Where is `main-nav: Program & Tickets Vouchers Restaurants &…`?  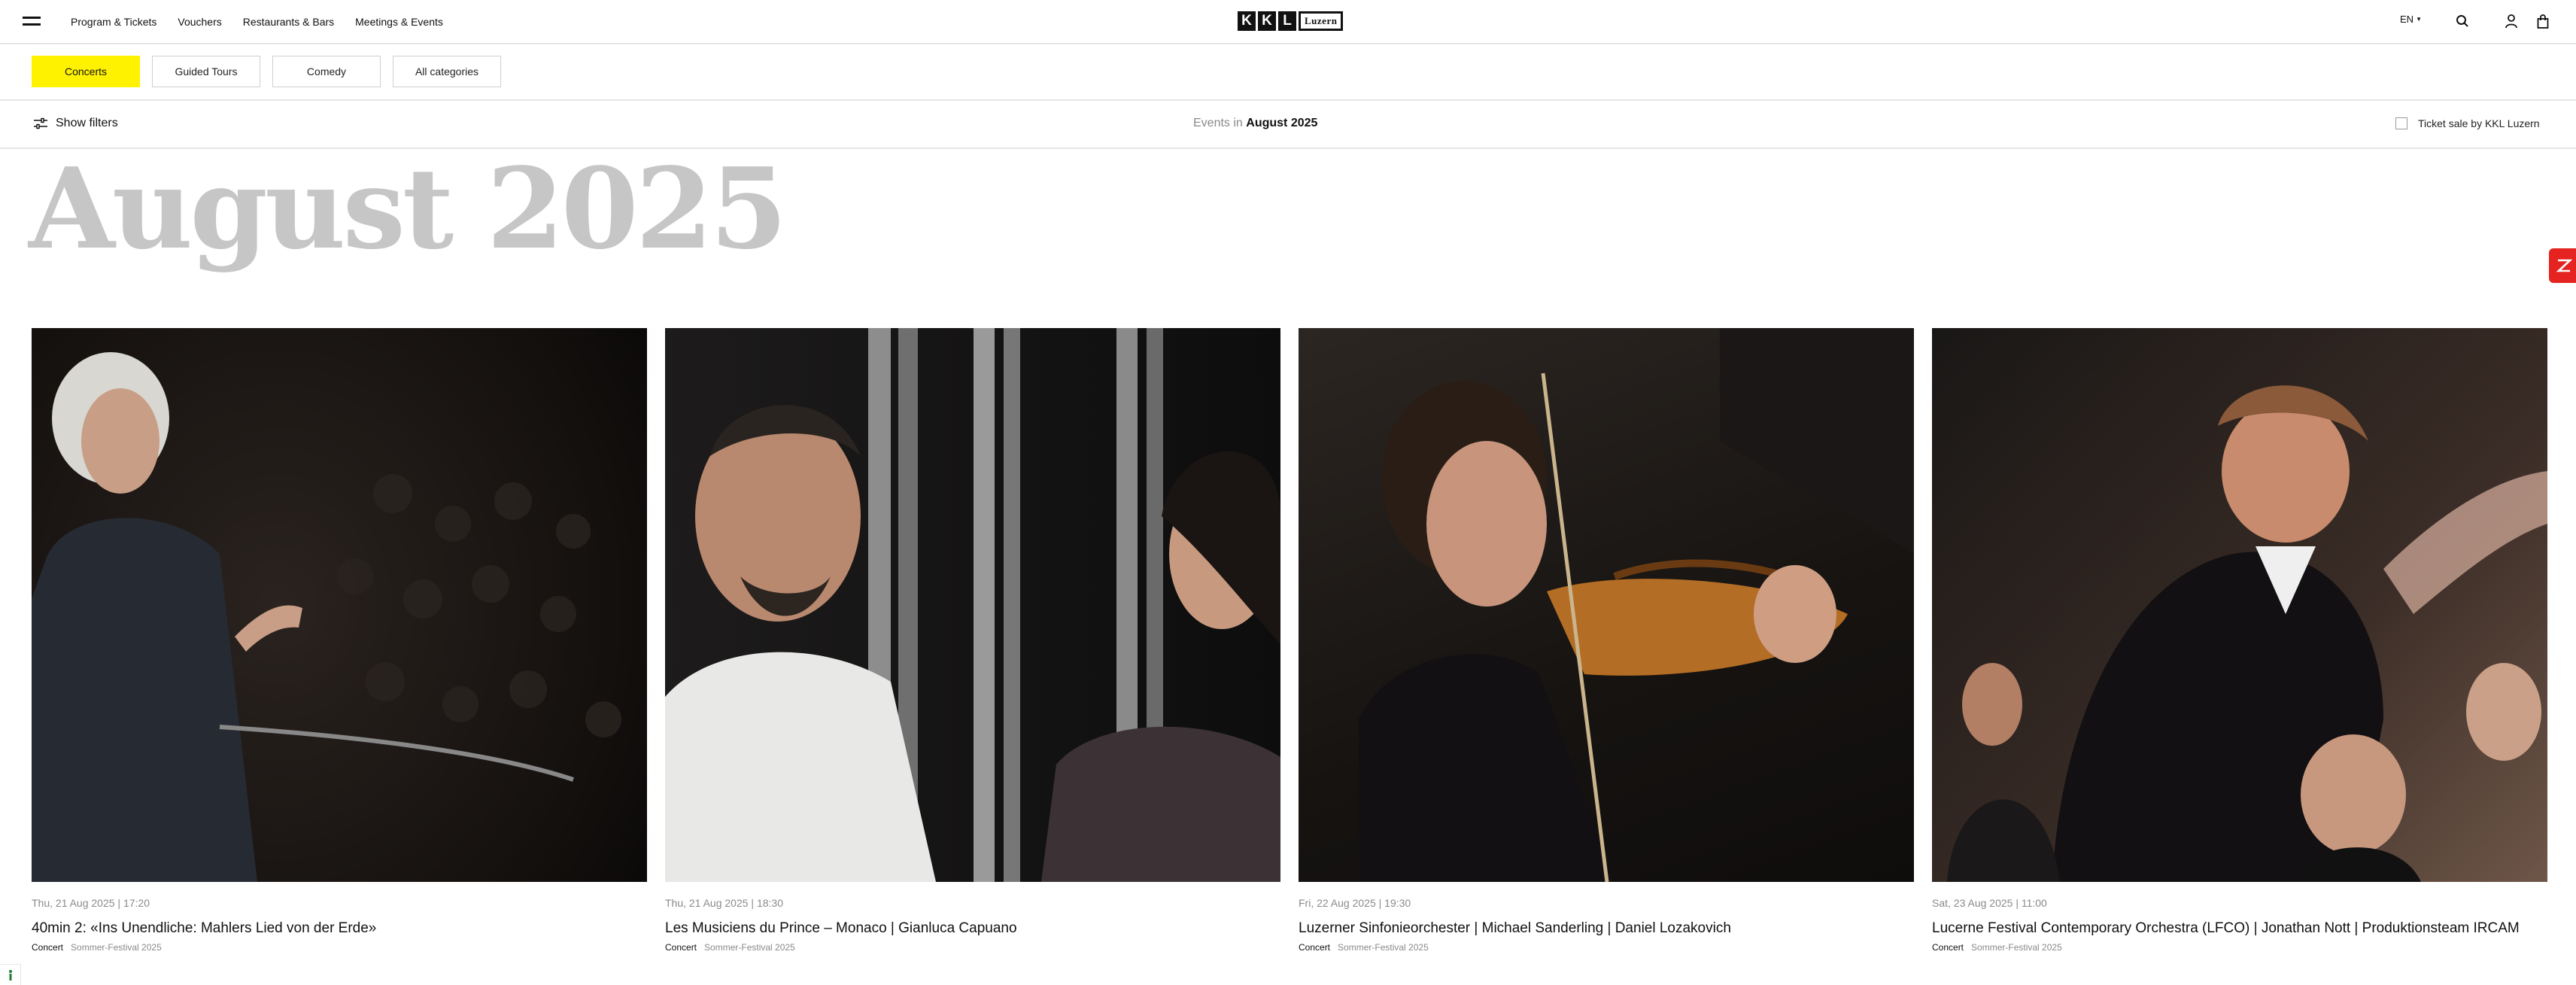
main-nav: Program & Tickets Vouchers Restaurants &… is located at coordinates (257, 21).